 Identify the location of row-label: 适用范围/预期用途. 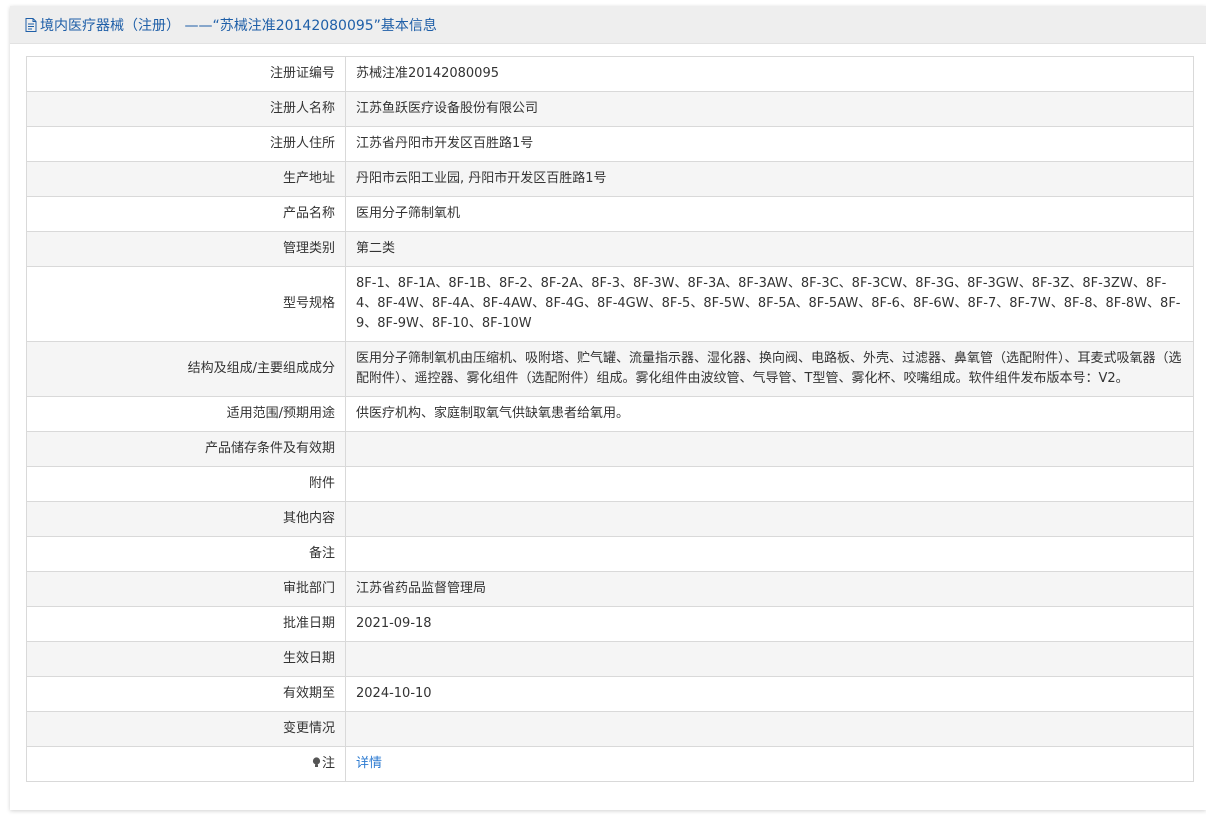
(186, 414).